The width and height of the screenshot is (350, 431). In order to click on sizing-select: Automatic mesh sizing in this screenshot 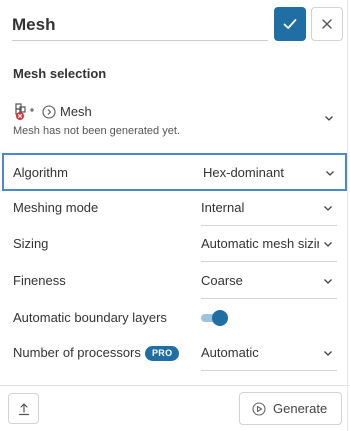, I will do `click(269, 244)`.